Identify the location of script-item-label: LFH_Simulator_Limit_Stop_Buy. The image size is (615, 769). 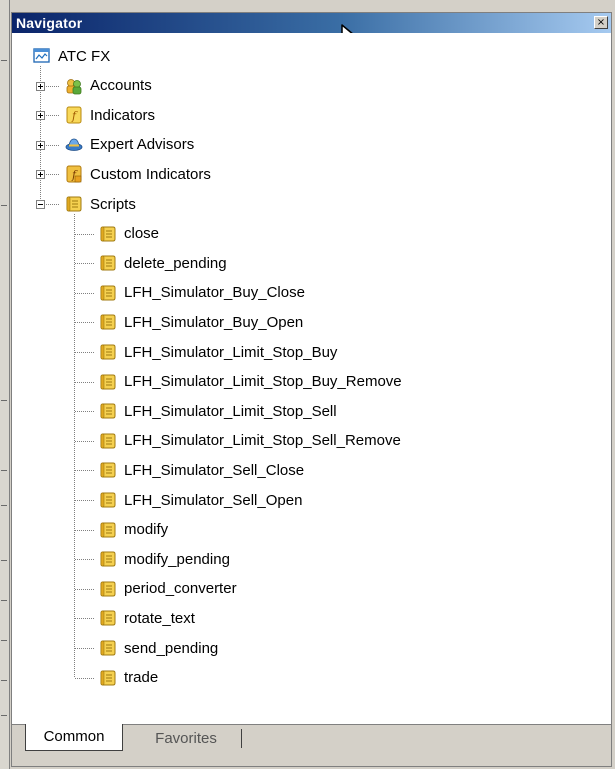
(231, 352).